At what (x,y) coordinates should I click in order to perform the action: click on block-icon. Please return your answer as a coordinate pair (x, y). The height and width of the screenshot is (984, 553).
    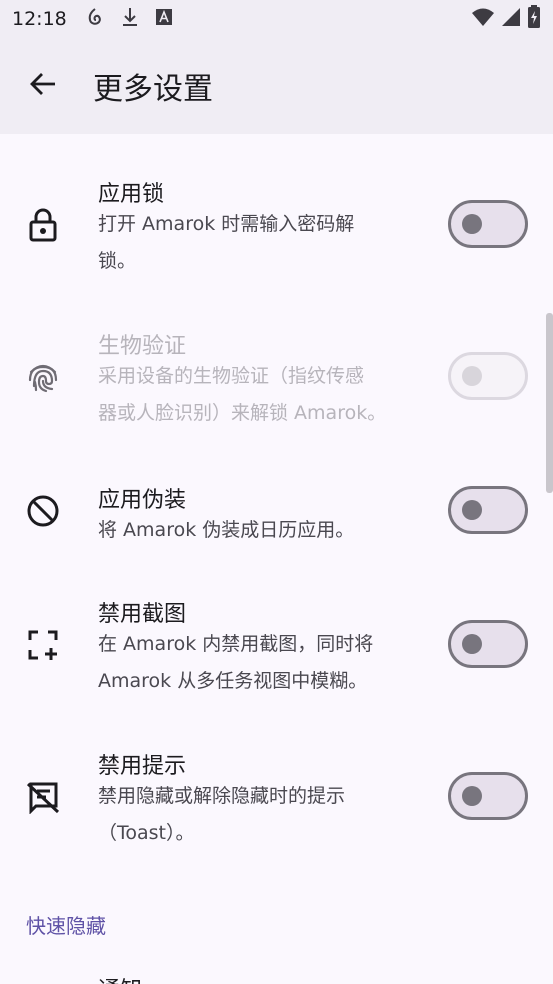
    Looking at the image, I should click on (43, 511).